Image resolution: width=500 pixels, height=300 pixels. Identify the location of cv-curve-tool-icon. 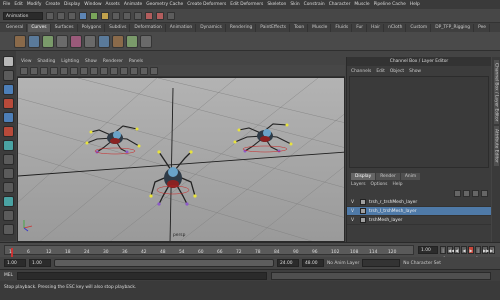
(20, 41).